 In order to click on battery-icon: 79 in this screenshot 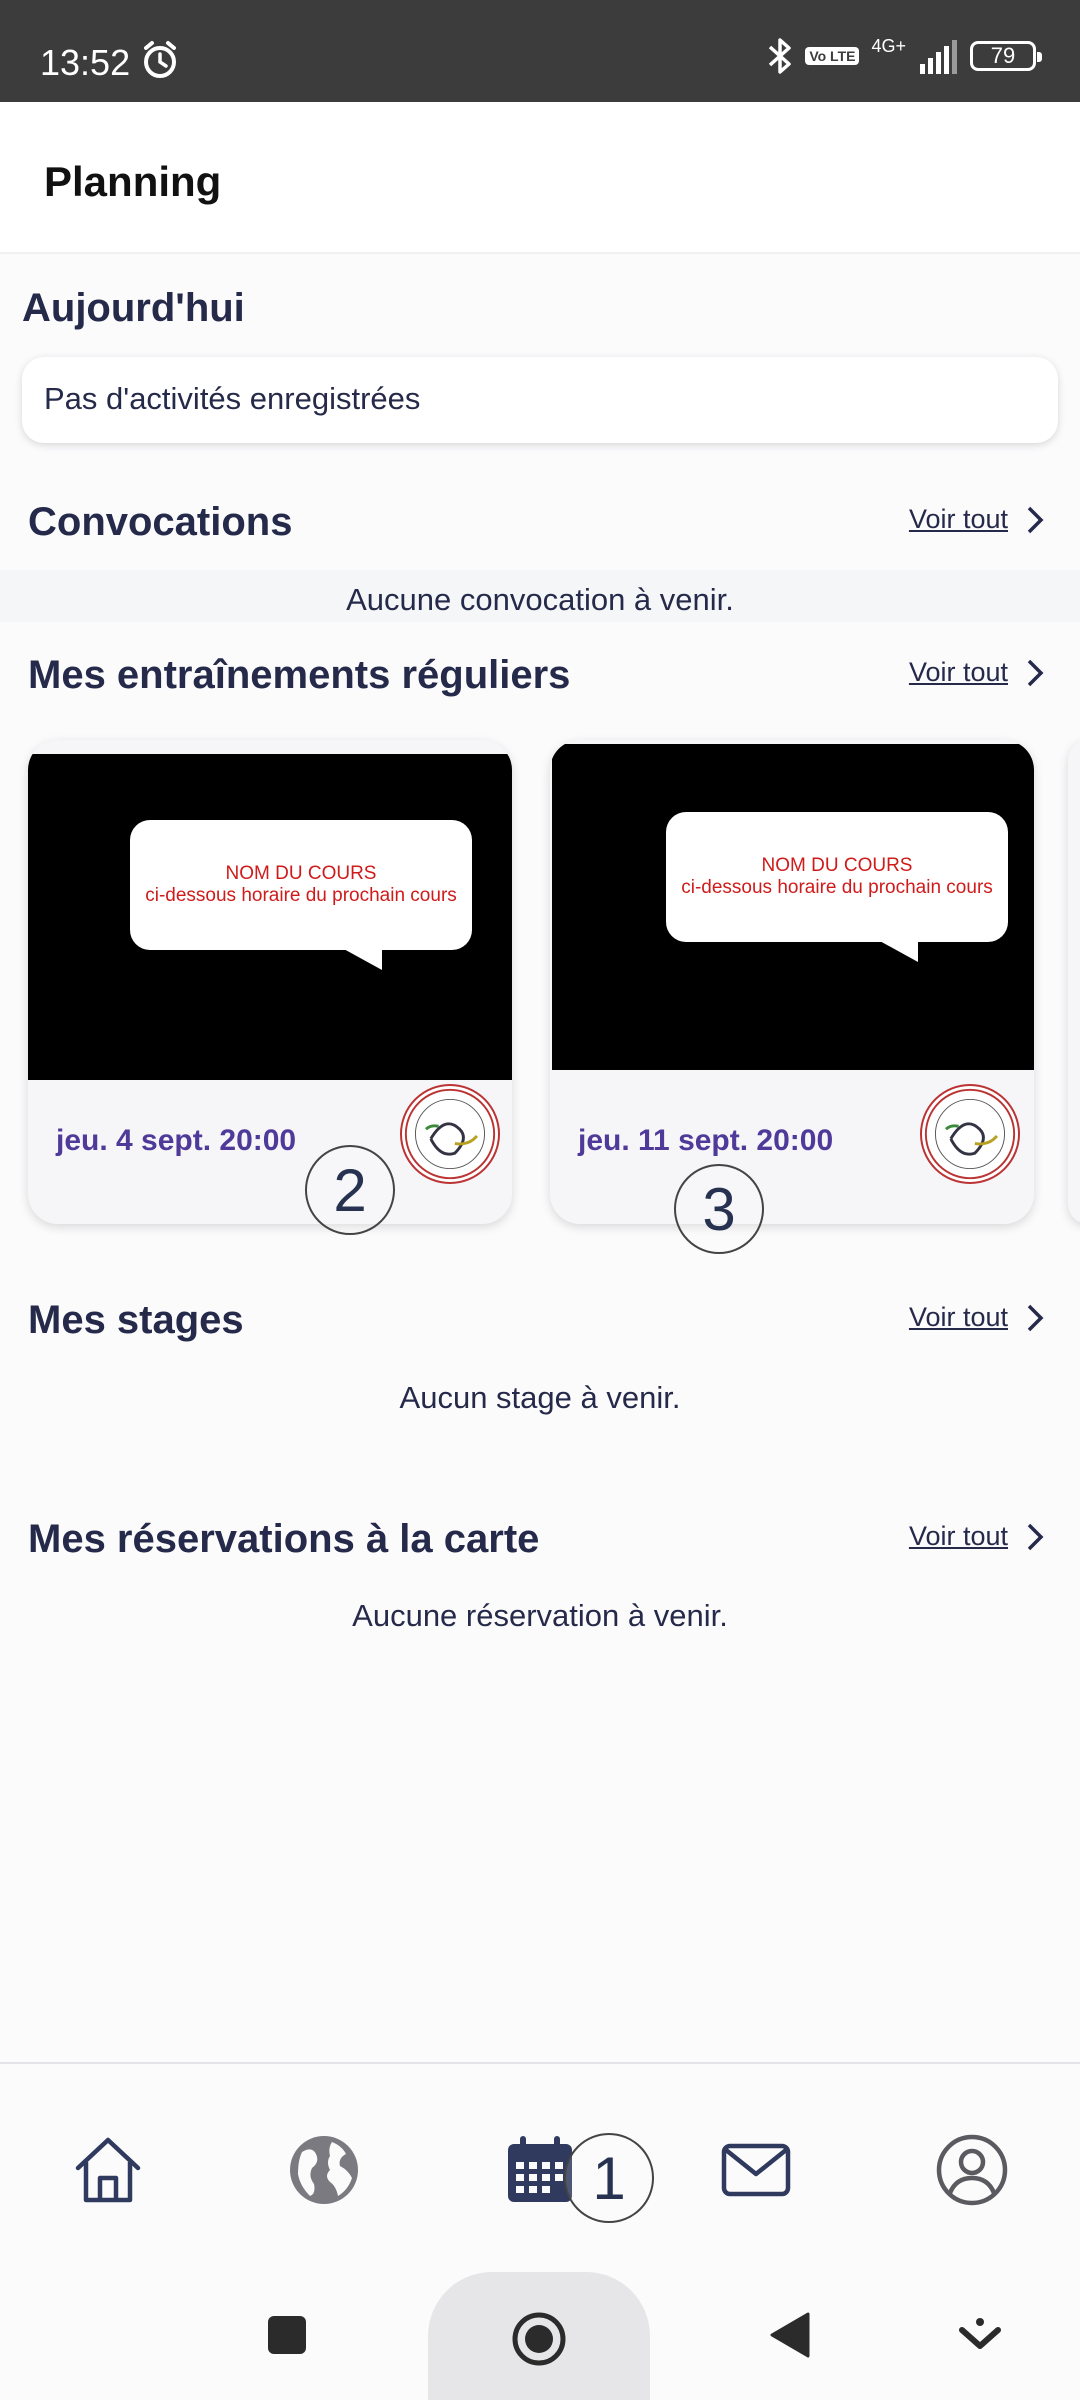, I will do `click(1006, 56)`.